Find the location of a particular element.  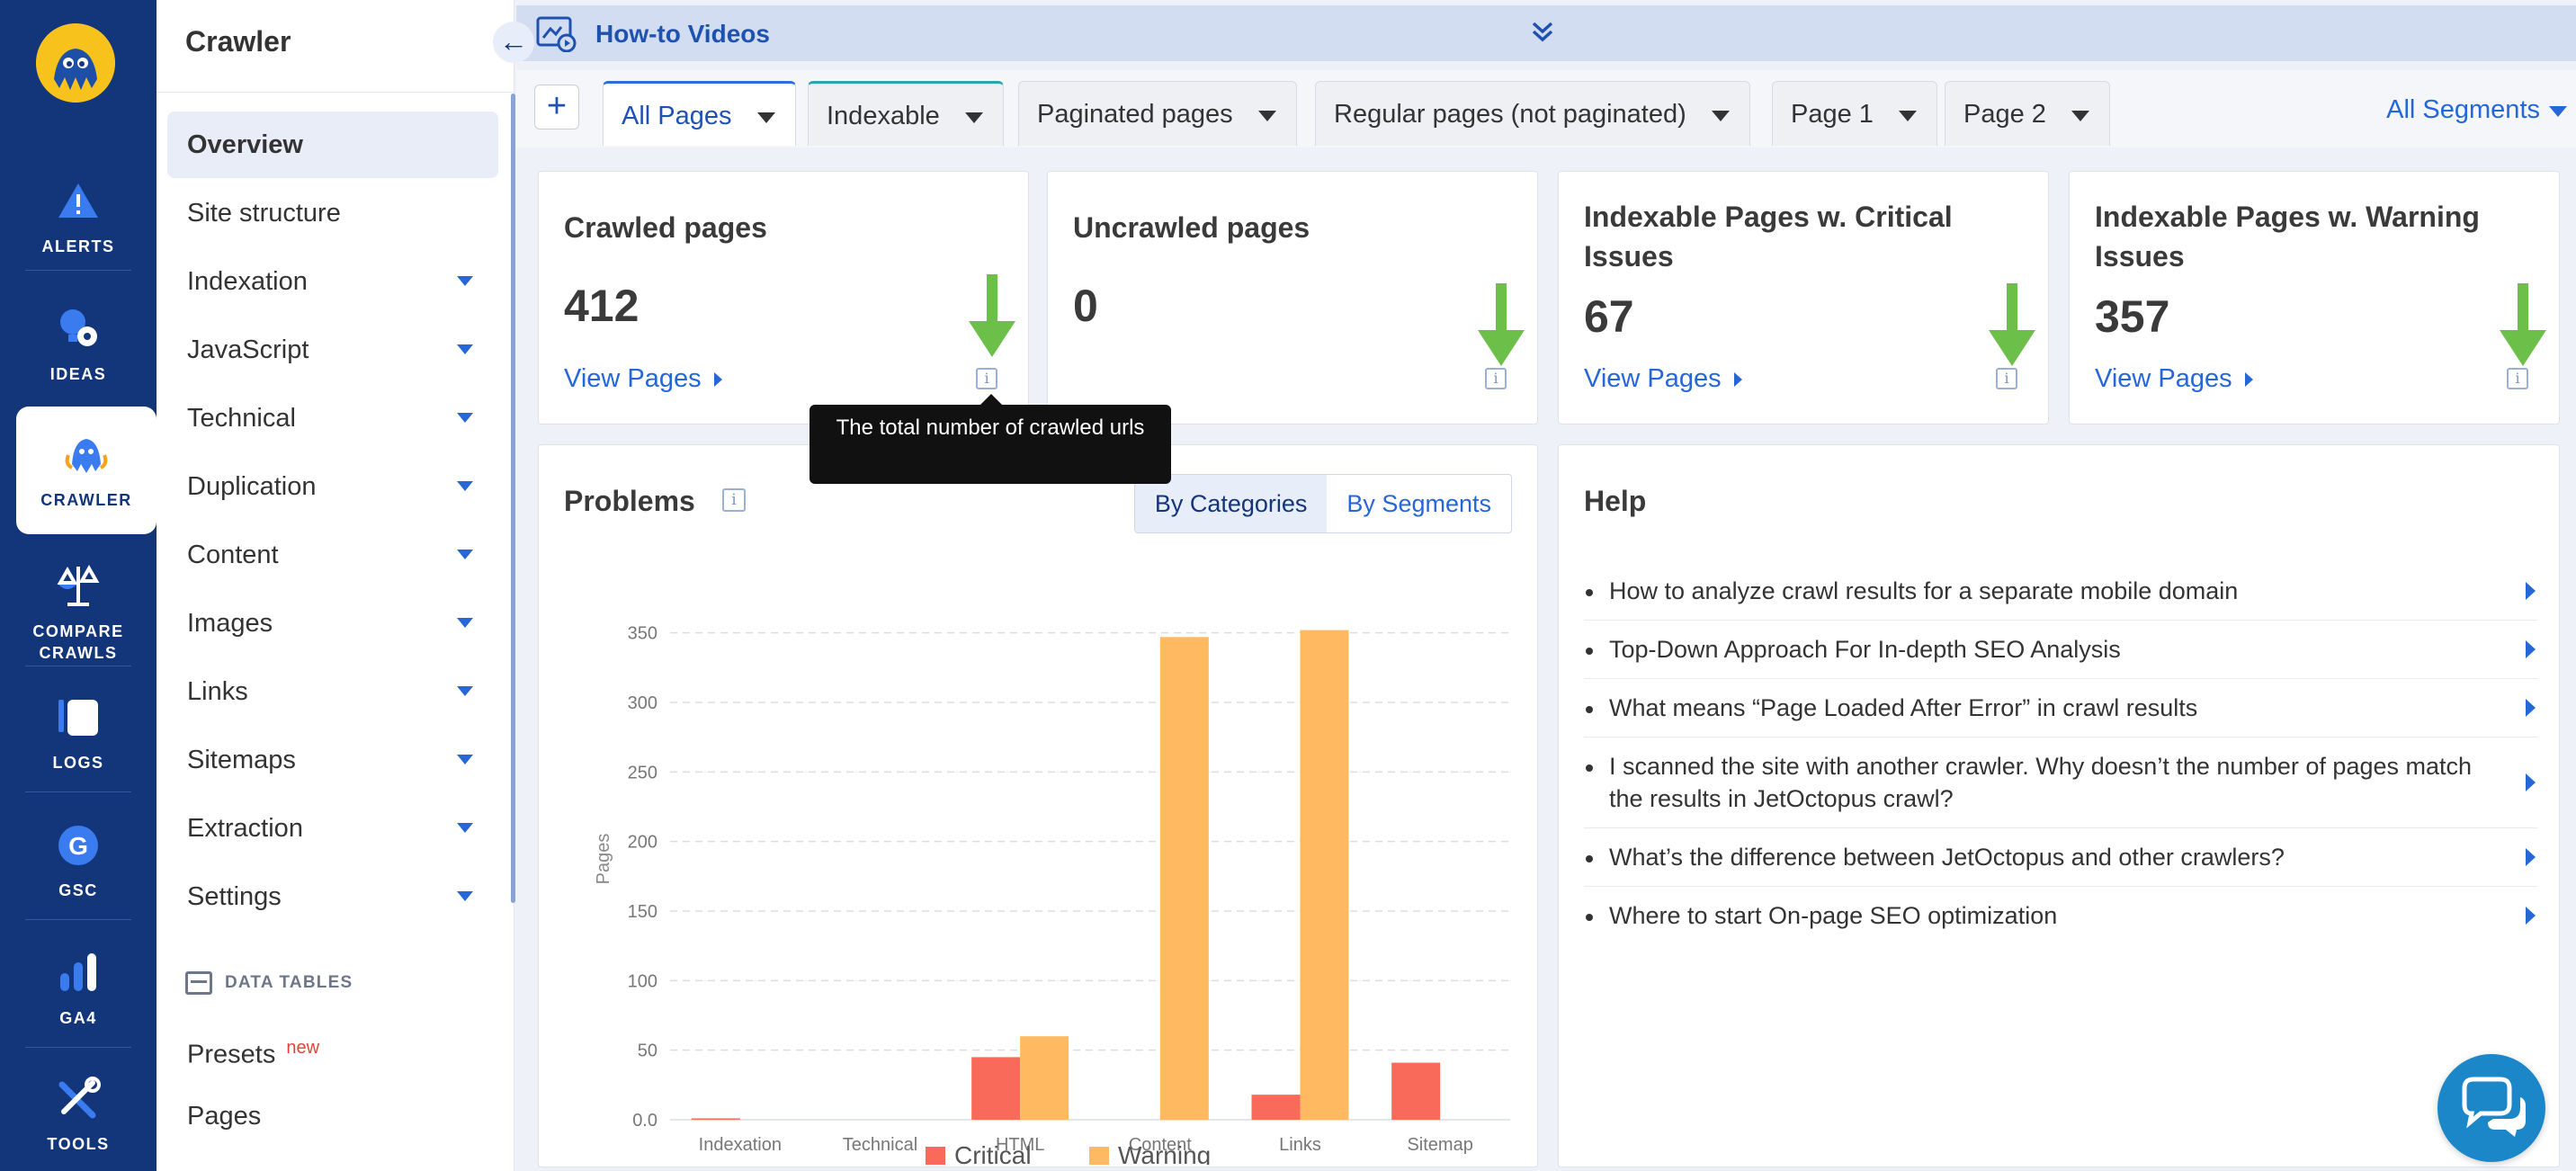

all-segments-dropdown: All Segments is located at coordinates (2476, 110).